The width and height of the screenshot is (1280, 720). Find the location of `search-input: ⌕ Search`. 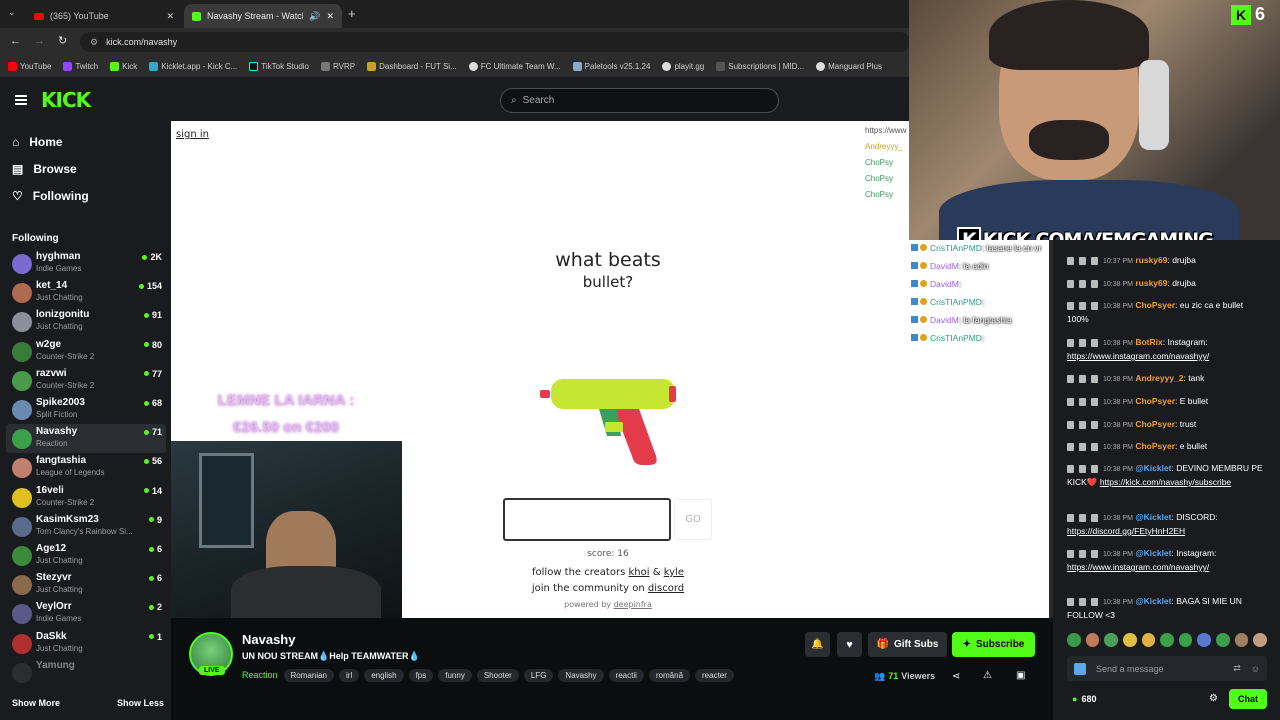

search-input: ⌕ Search is located at coordinates (639, 100).